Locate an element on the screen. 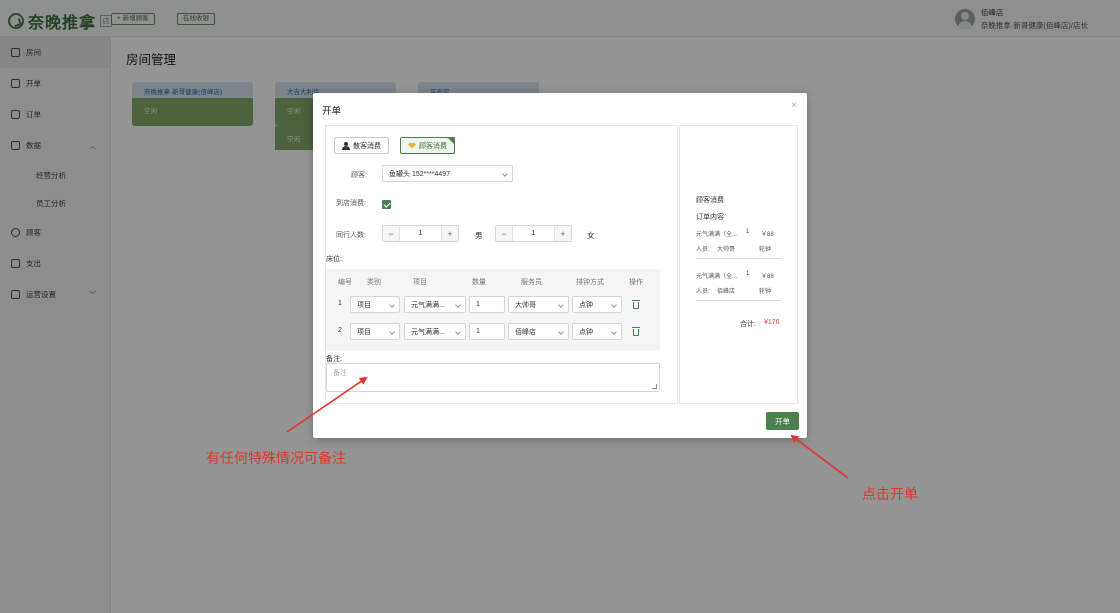  submit-arrow is located at coordinates (819, 456).